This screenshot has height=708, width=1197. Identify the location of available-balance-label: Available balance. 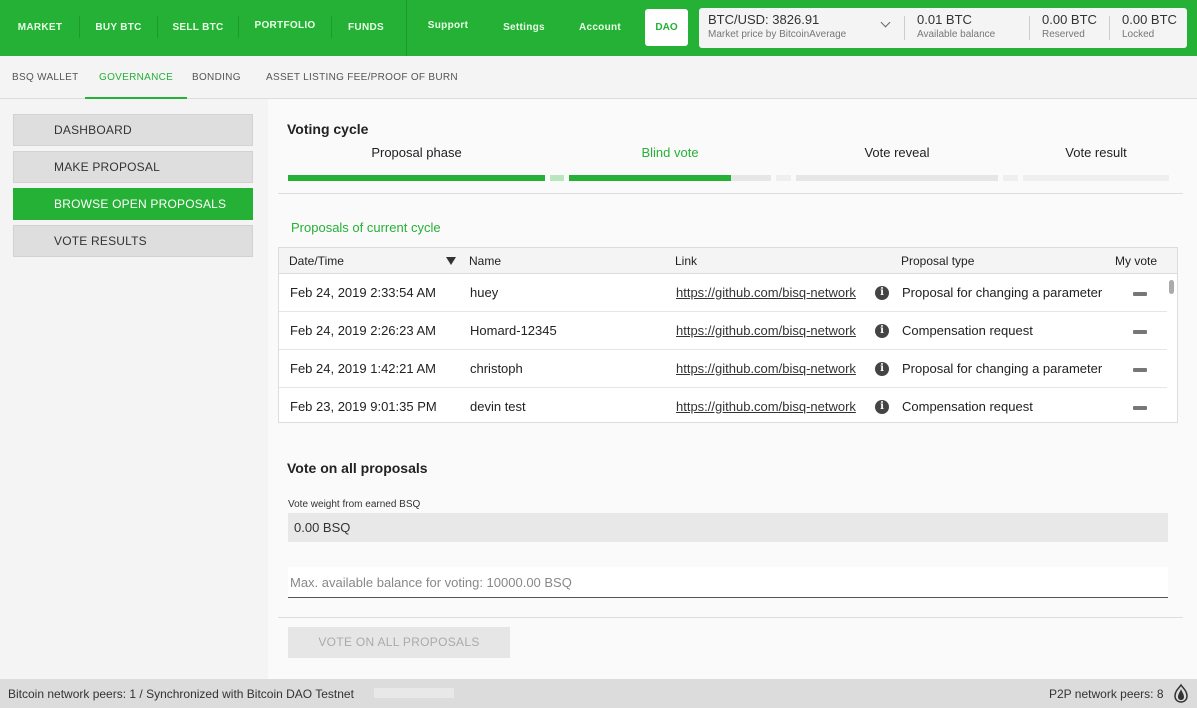
(956, 34).